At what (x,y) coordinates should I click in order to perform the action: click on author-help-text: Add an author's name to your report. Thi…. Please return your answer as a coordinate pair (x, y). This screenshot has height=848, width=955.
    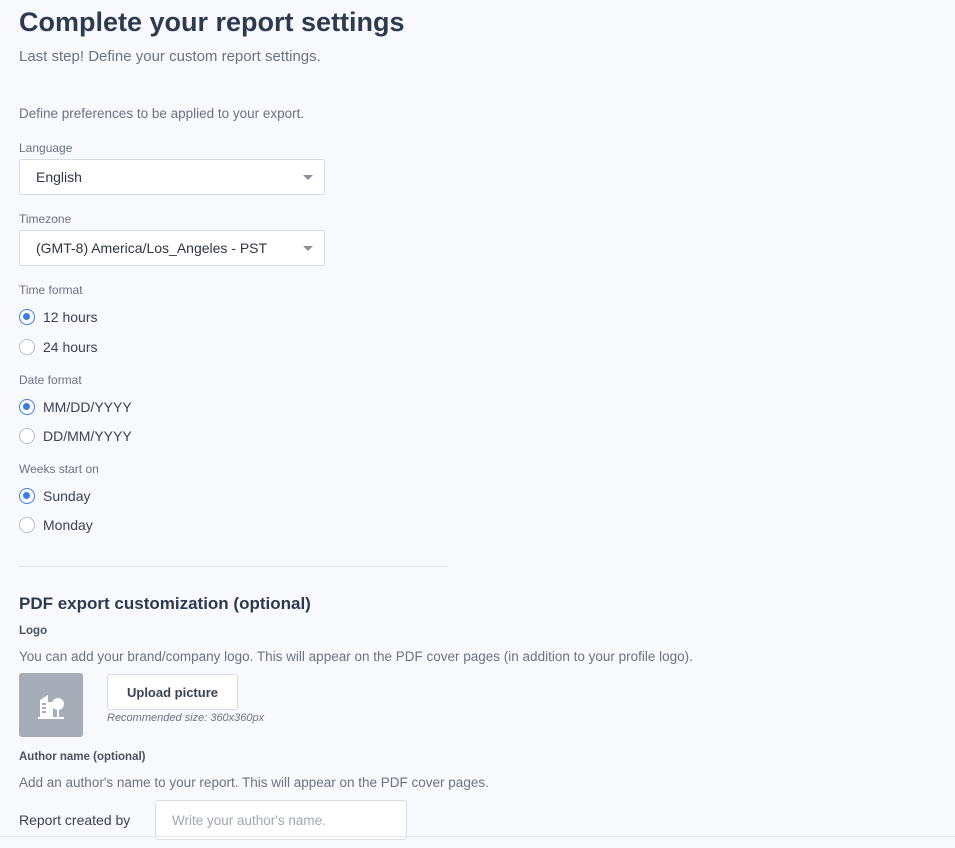
    Looking at the image, I should click on (254, 782).